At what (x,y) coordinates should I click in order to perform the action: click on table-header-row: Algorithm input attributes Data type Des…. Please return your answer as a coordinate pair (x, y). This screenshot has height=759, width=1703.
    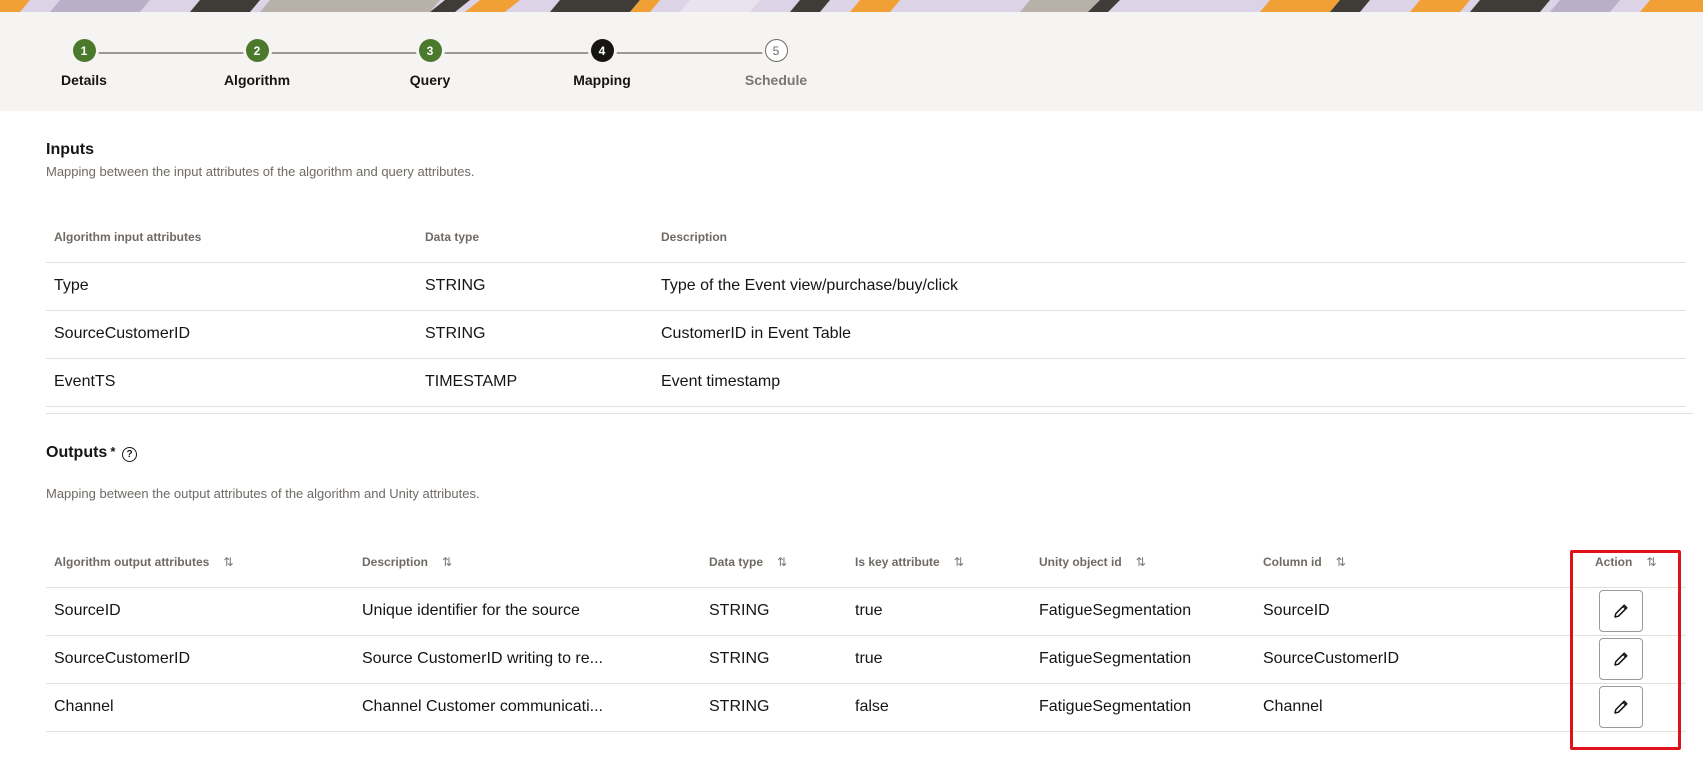
    Looking at the image, I should click on (866, 237).